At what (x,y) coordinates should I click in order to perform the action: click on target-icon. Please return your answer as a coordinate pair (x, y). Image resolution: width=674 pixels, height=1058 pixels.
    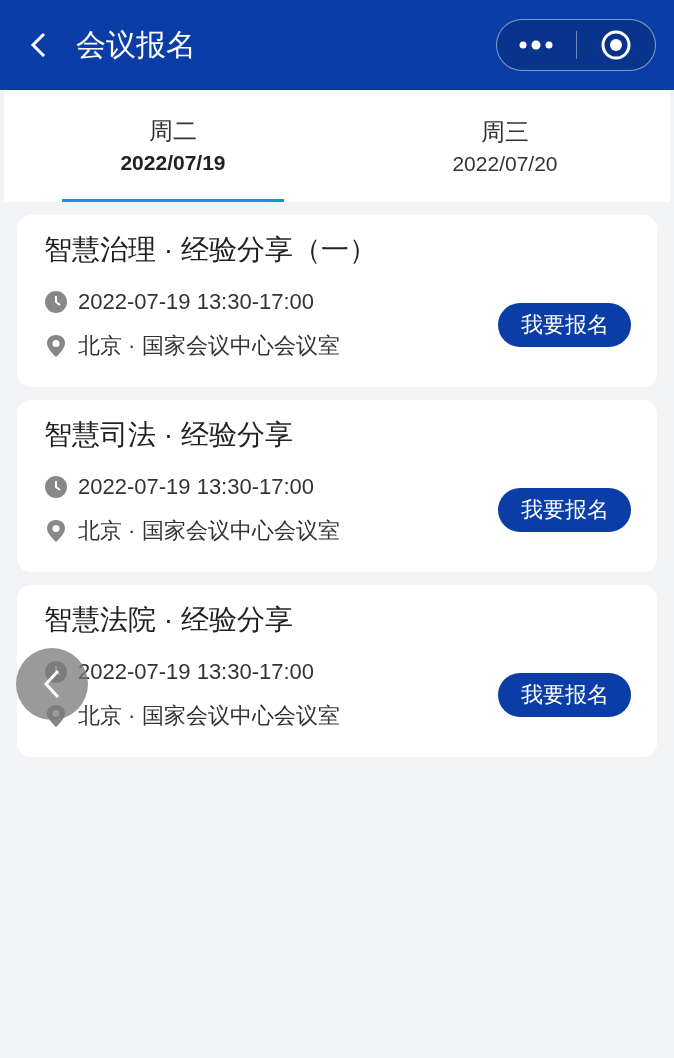
    Looking at the image, I should click on (615, 45).